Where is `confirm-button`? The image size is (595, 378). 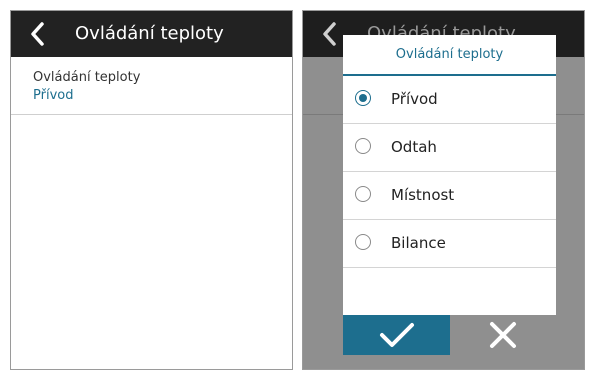
confirm-button is located at coordinates (396, 335).